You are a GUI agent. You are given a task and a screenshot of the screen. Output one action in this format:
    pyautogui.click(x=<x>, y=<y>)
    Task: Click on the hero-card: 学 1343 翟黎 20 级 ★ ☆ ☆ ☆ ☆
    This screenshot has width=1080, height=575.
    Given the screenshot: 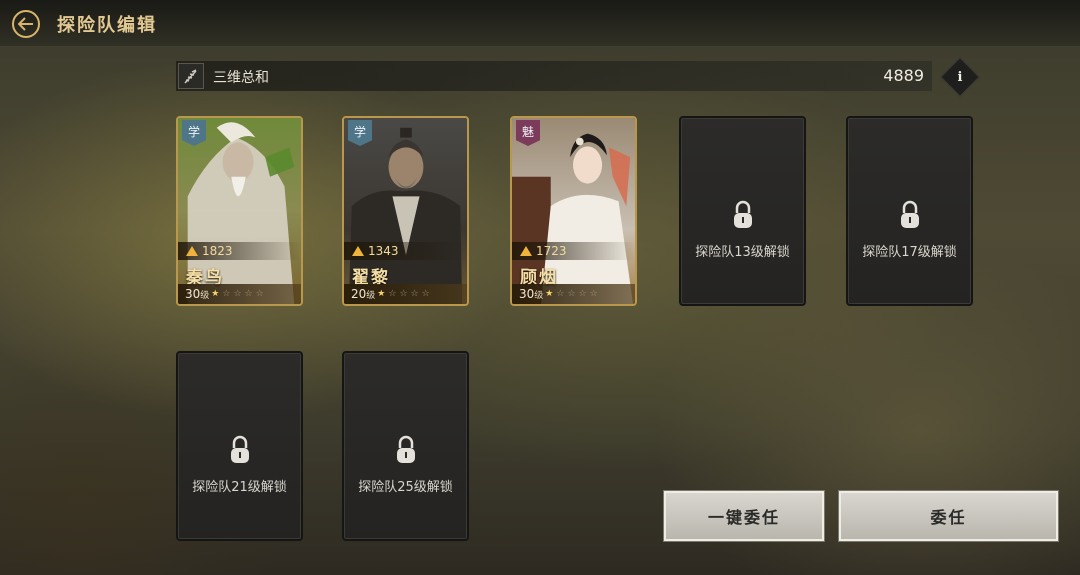 What is the action you would take?
    pyautogui.click(x=405, y=211)
    